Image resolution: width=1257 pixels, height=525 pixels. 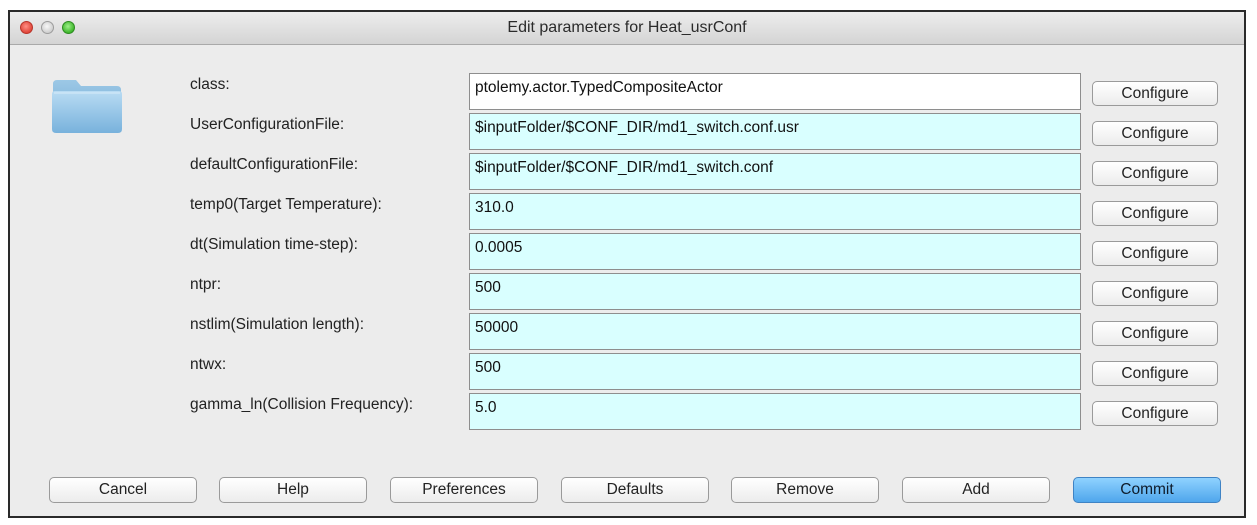 What do you see at coordinates (1155, 173) in the screenshot?
I see `configure-button-default-configuration-file: Configure` at bounding box center [1155, 173].